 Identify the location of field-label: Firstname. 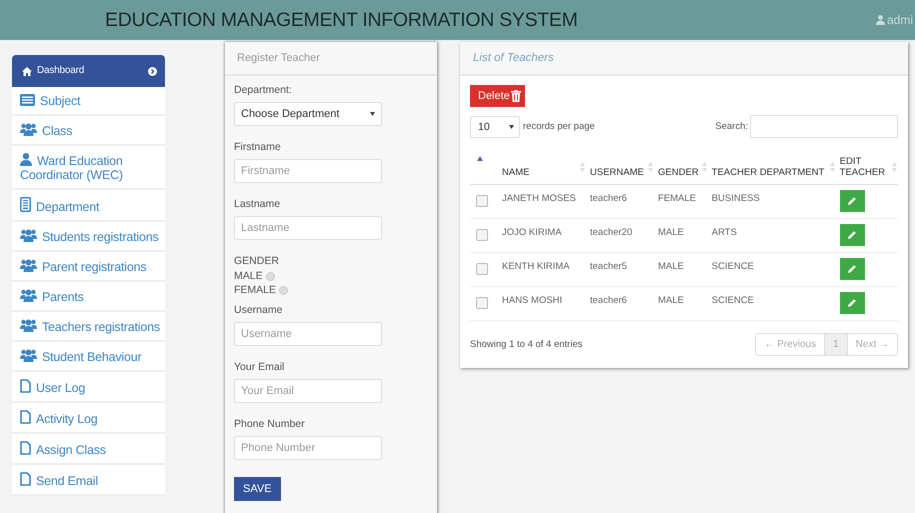
(258, 147).